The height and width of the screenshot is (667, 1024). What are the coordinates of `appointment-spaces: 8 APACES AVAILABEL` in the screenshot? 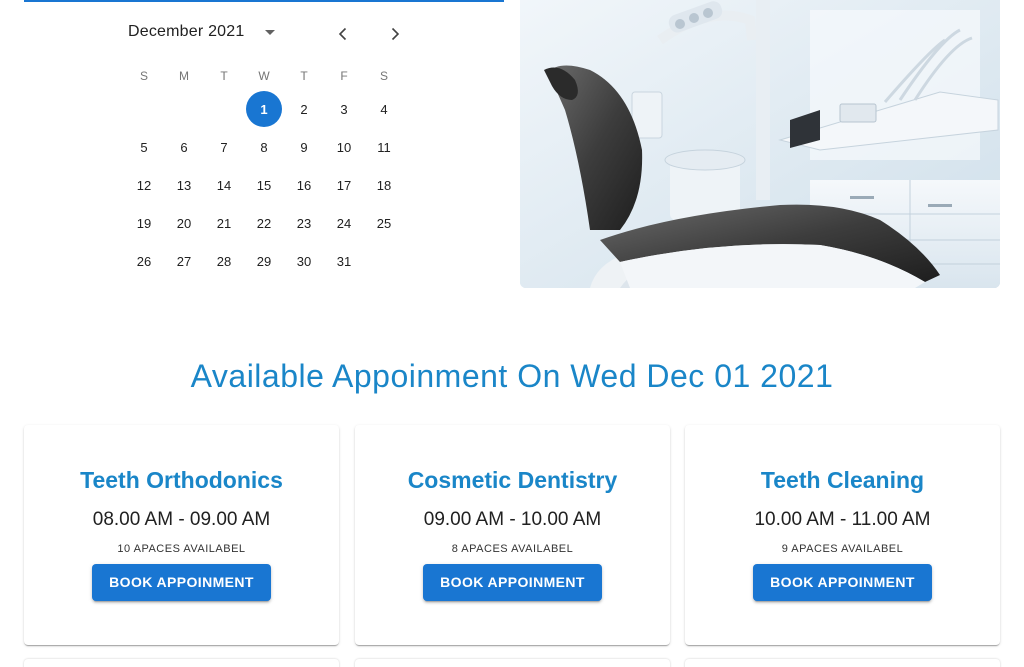 It's located at (512, 549).